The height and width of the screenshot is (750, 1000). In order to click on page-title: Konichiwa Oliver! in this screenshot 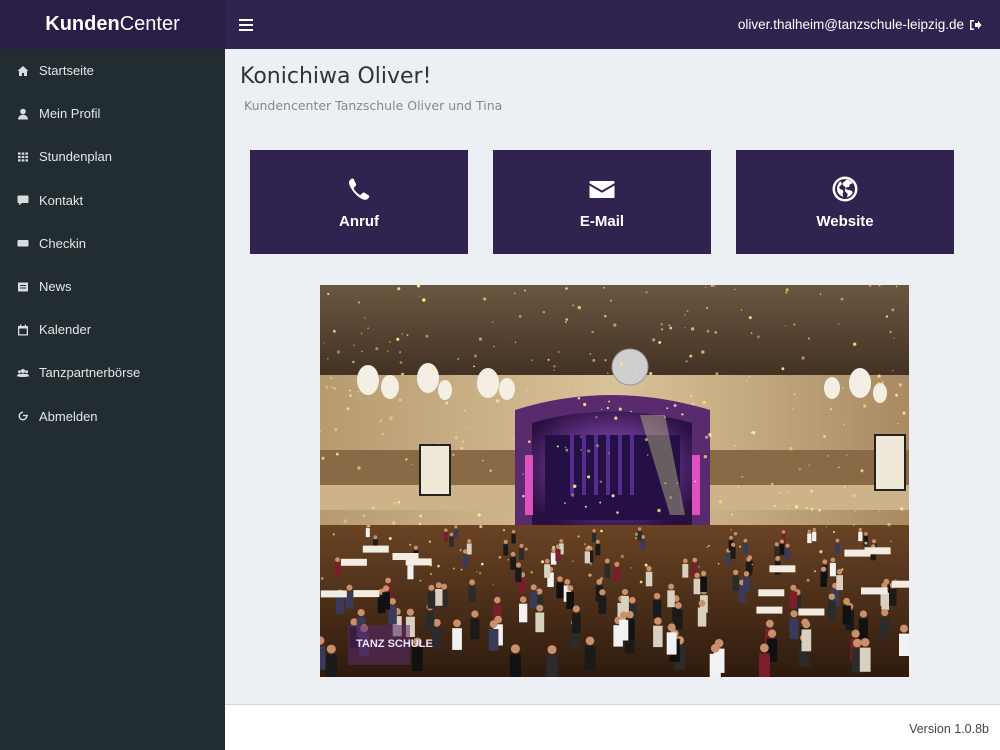, I will do `click(336, 76)`.